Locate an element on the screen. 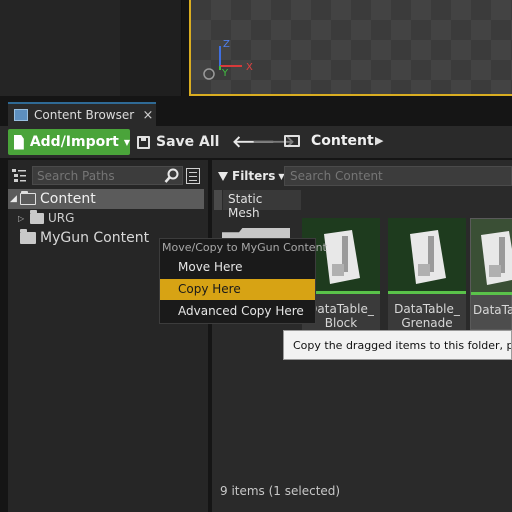 The image size is (512, 512). asset-tile: DataTable_ Grenade is located at coordinates (427, 274).